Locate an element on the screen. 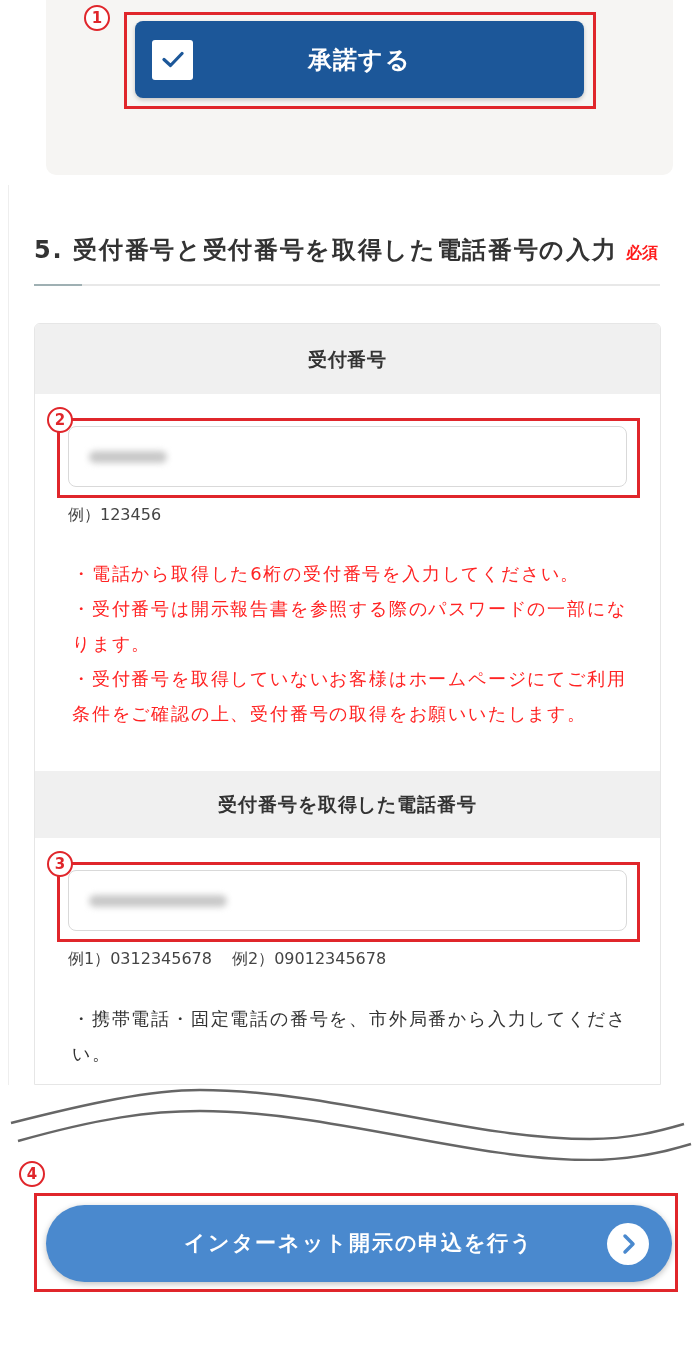 Image resolution: width=700 pixels, height=1347 pixels. note-text: ・電話から取得した6桁の受付番号を入力してください。 is located at coordinates (327, 574).